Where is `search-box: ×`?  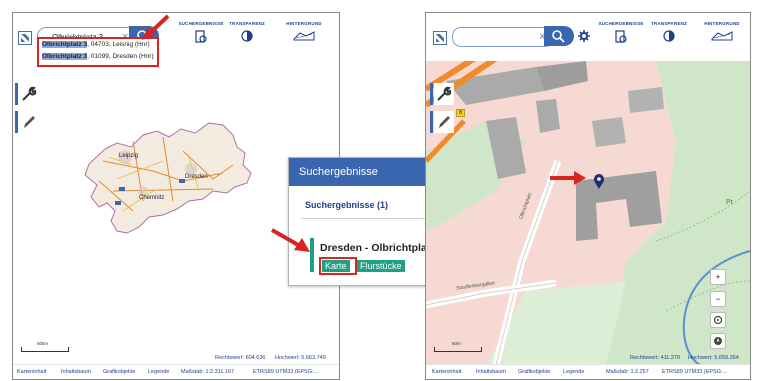
search-box: × is located at coordinates (503, 37).